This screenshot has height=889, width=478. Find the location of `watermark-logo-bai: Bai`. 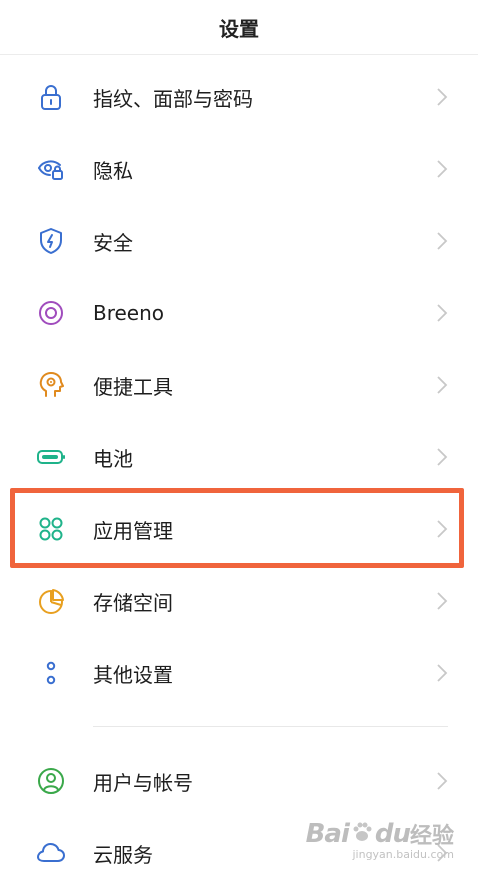

watermark-logo-bai: Bai is located at coordinates (327, 834).